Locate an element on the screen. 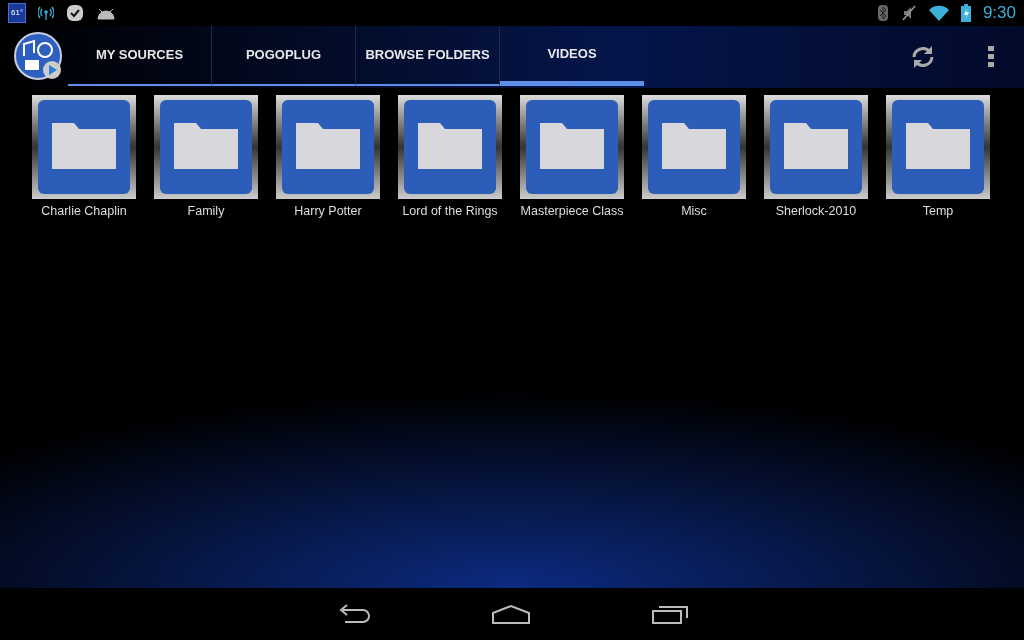 Image resolution: width=1024 pixels, height=640 pixels. menu-icon is located at coordinates (991, 57).